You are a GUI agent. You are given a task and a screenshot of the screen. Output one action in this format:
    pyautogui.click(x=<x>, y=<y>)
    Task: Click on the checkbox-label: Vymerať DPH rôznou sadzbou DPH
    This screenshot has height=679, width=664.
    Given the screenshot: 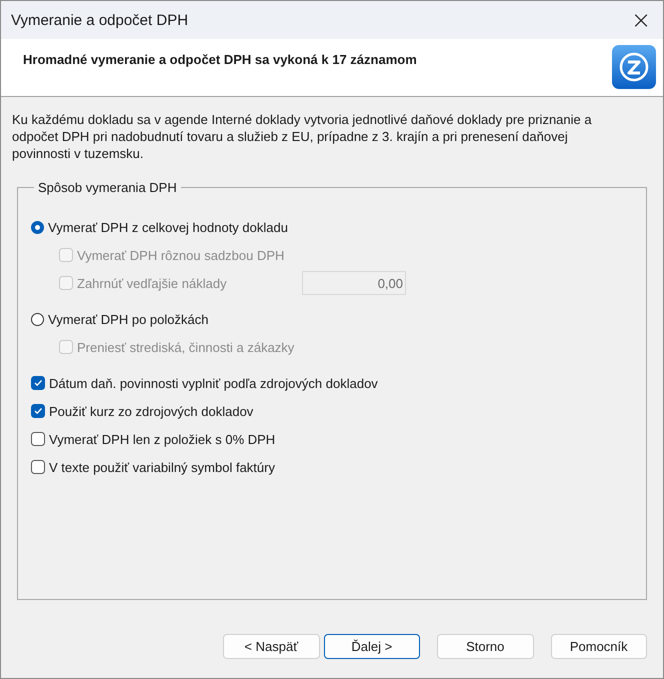 What is the action you would take?
    pyautogui.click(x=180, y=255)
    